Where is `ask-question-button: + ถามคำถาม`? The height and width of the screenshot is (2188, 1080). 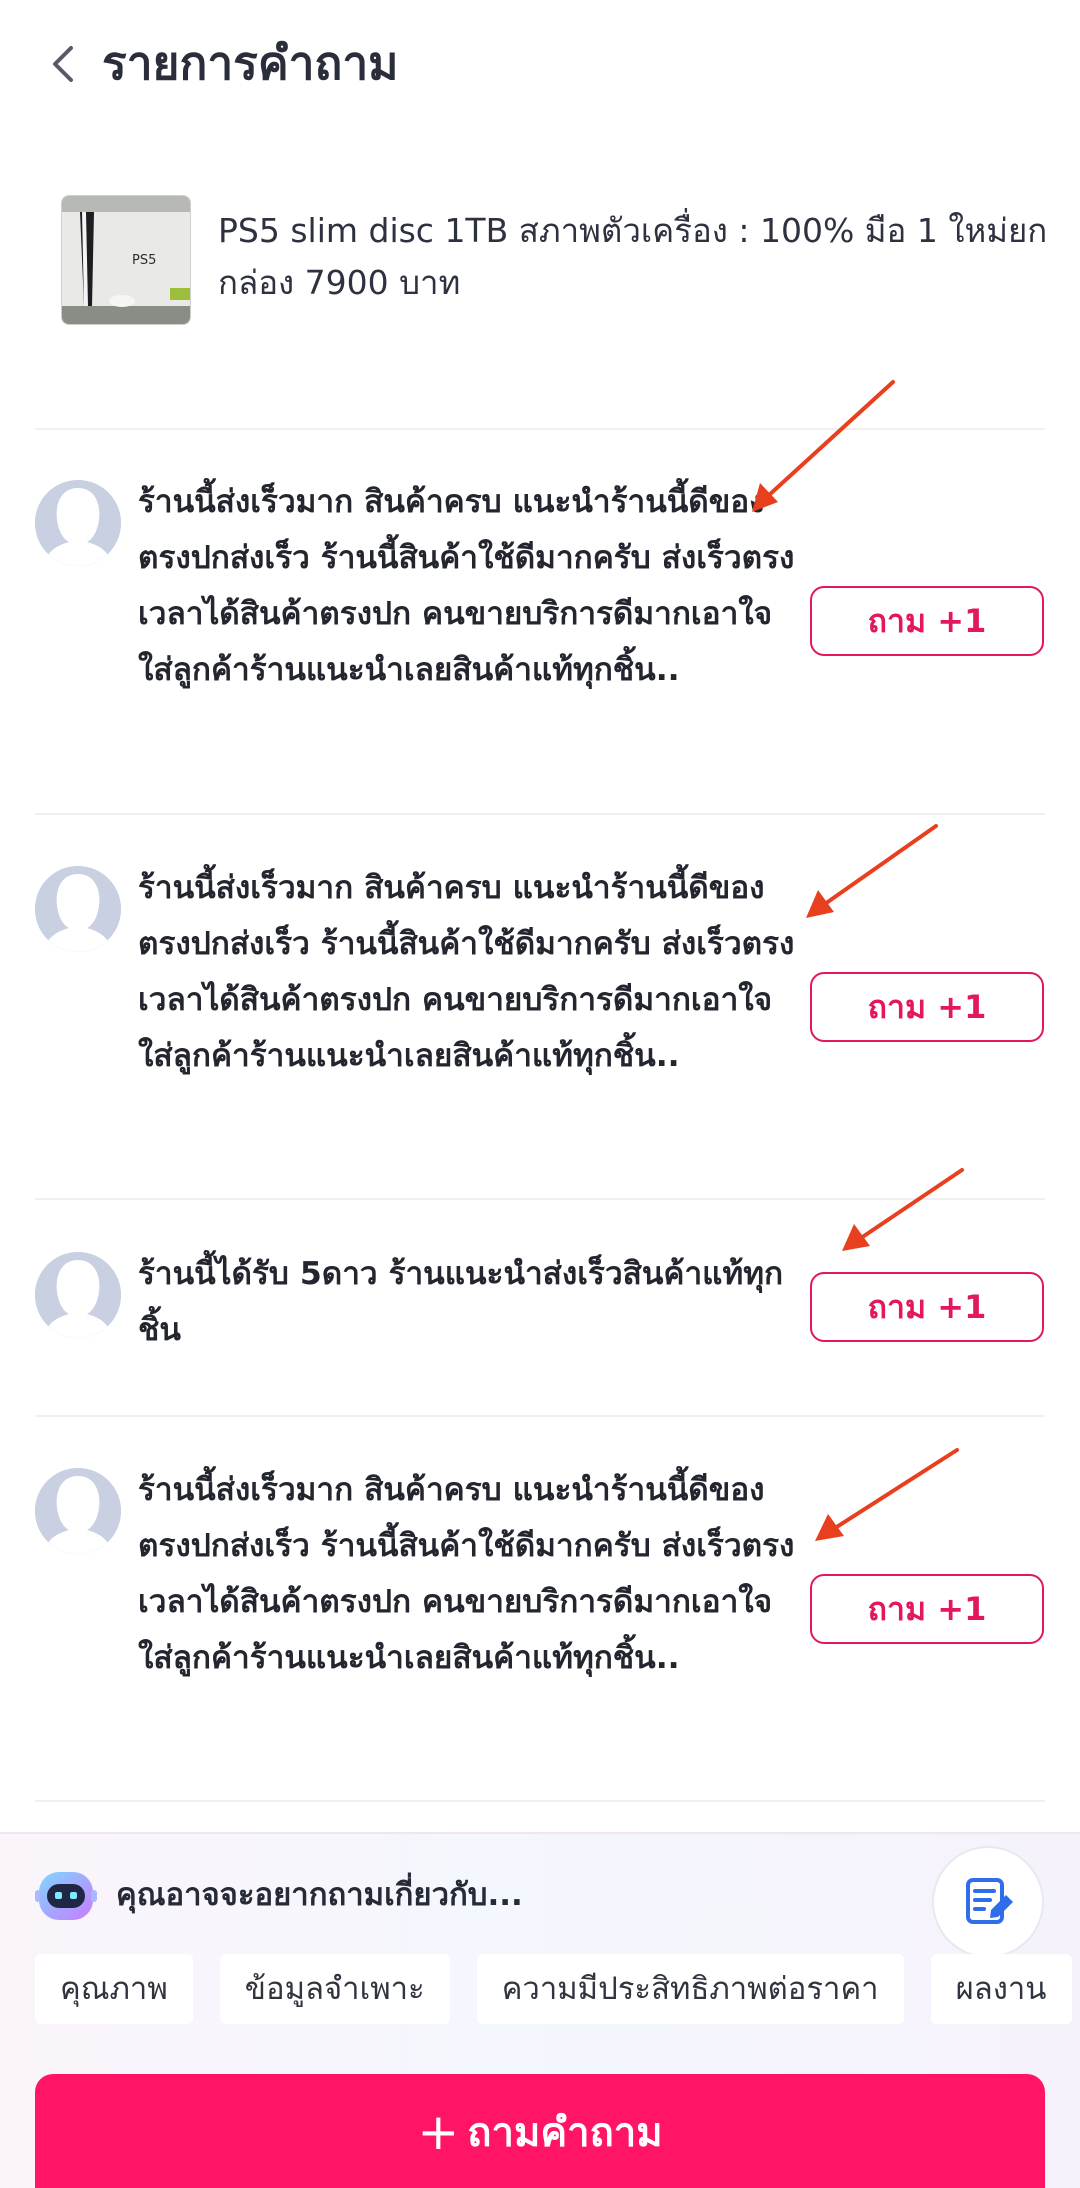
ask-question-button: + ถามคำถาม is located at coordinates (540, 2131).